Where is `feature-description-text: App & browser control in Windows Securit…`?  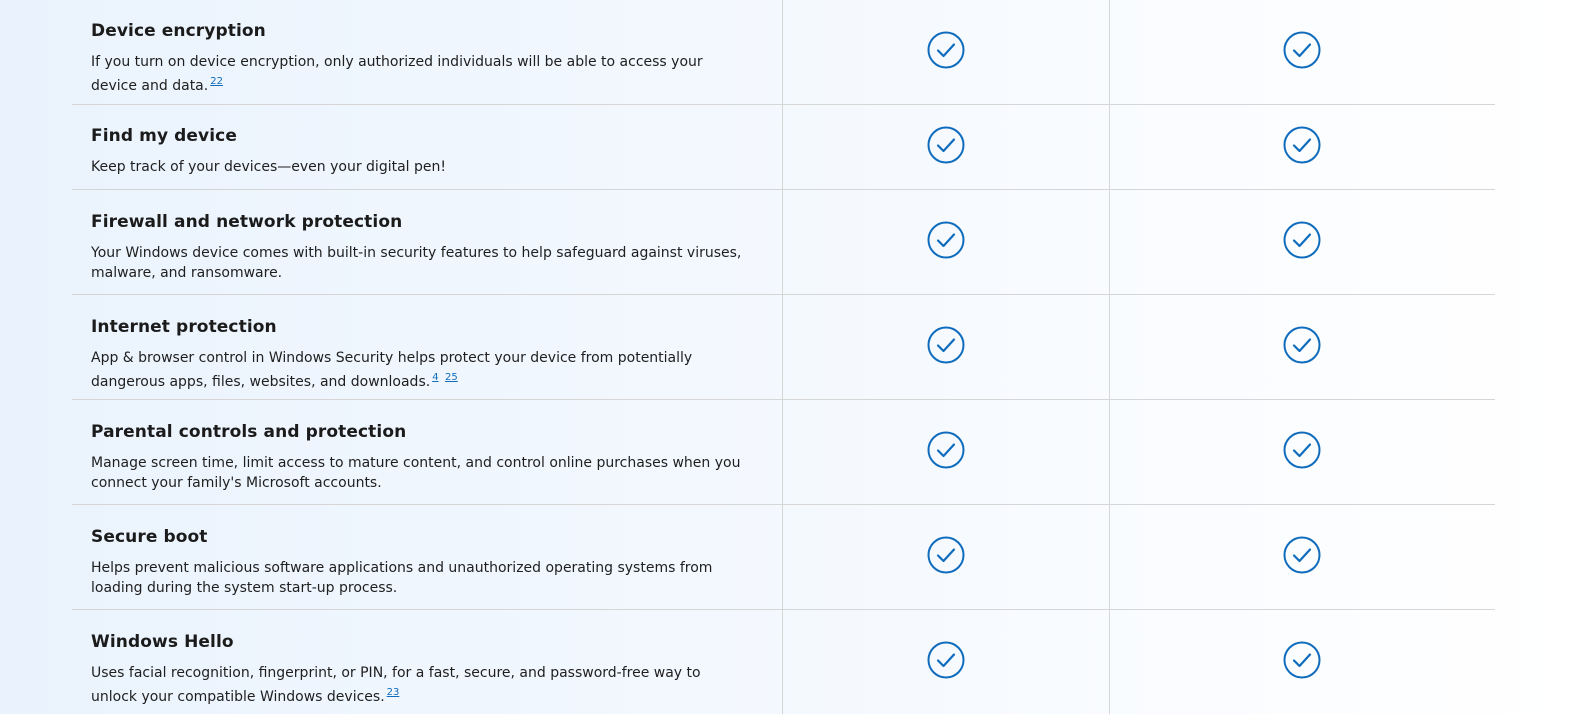
feature-description-text: App & browser control in Windows Securit… is located at coordinates (392, 370).